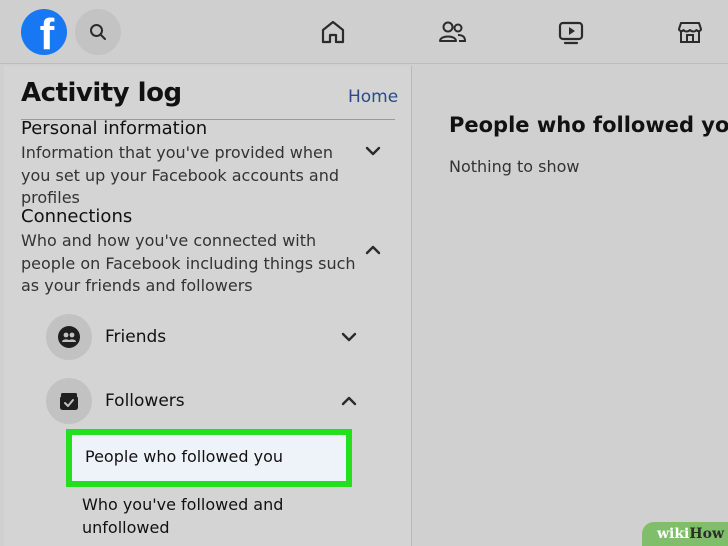  I want to click on follower-item-label: People who followed you, so click(184, 456).